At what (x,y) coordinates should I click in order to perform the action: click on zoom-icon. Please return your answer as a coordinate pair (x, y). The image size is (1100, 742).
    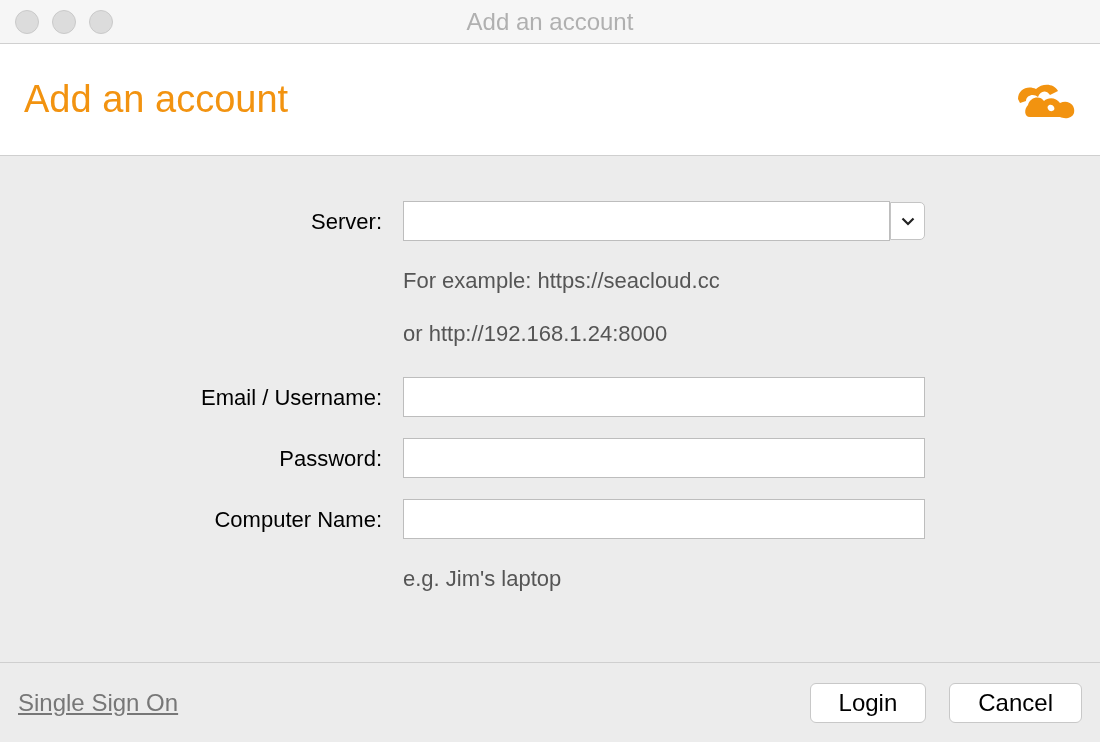
    Looking at the image, I should click on (101, 22).